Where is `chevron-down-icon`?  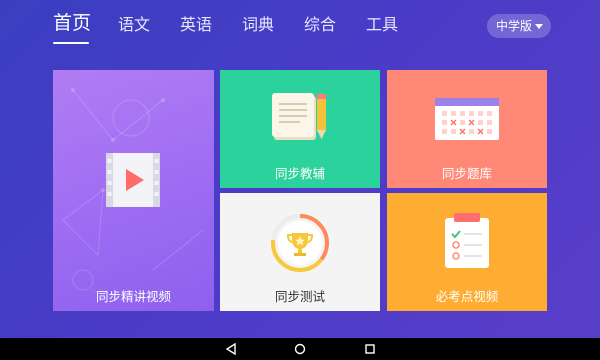
chevron-down-icon is located at coordinates (539, 26).